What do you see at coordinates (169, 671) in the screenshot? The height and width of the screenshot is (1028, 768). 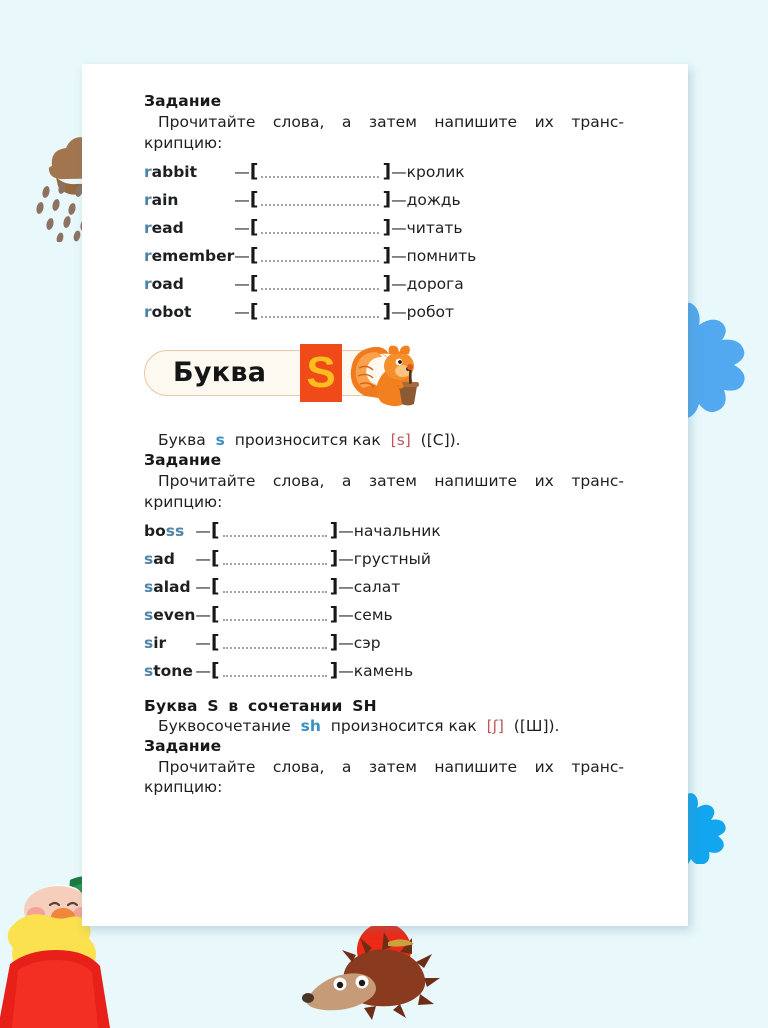 I see `word-english: stone` at bounding box center [169, 671].